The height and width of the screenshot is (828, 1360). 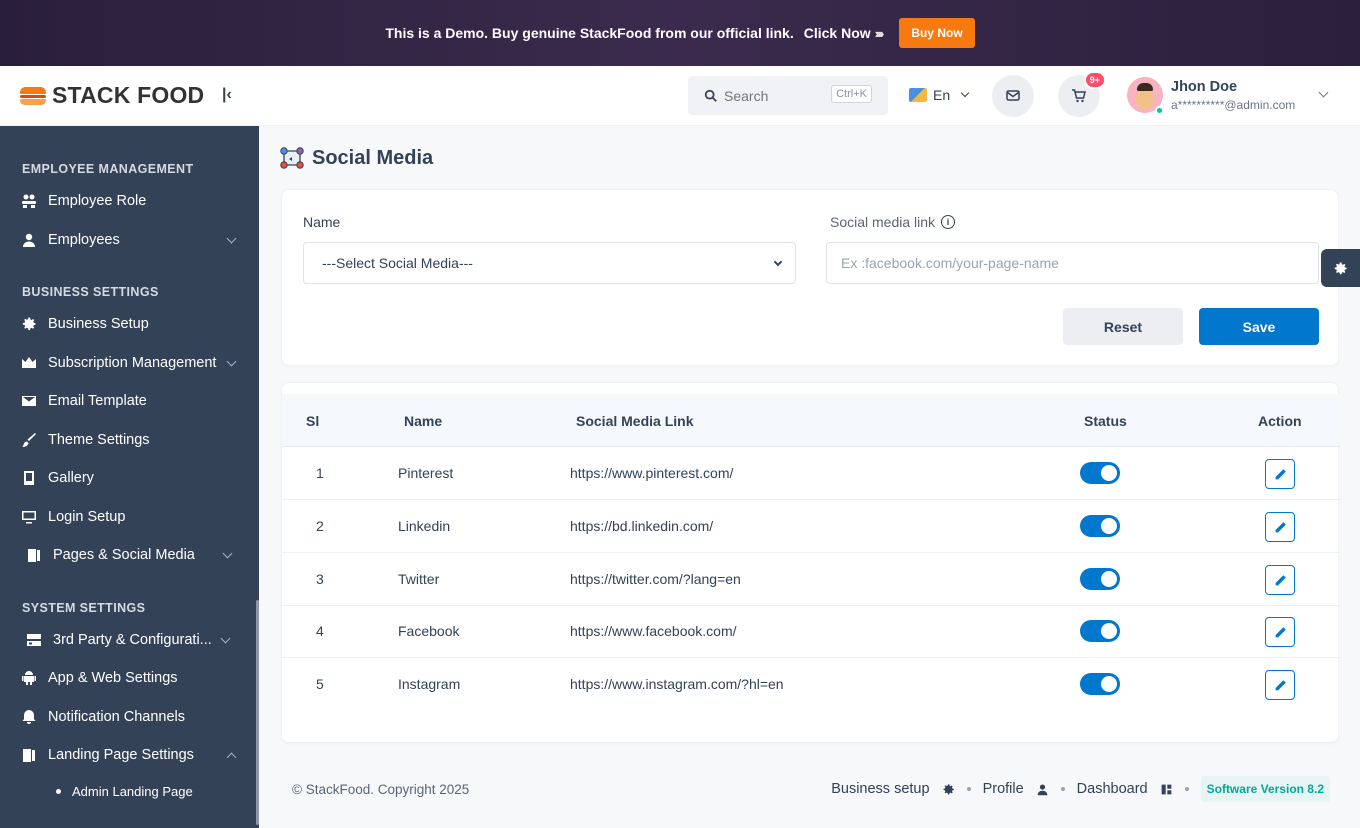 What do you see at coordinates (129, 478) in the screenshot?
I see `sidebar-item-gallery: Gallery` at bounding box center [129, 478].